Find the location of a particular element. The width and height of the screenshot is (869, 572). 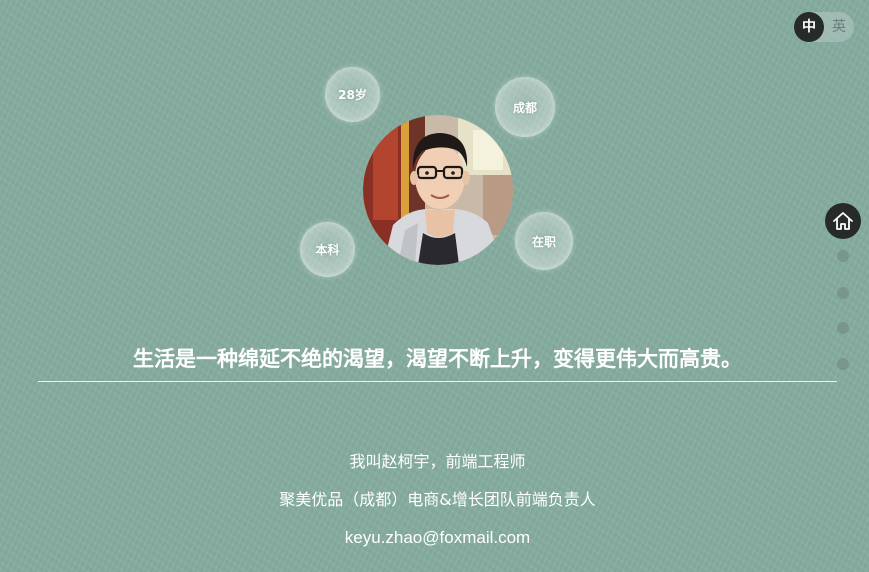

tag-age-bubble: 28岁 is located at coordinates (352, 94).